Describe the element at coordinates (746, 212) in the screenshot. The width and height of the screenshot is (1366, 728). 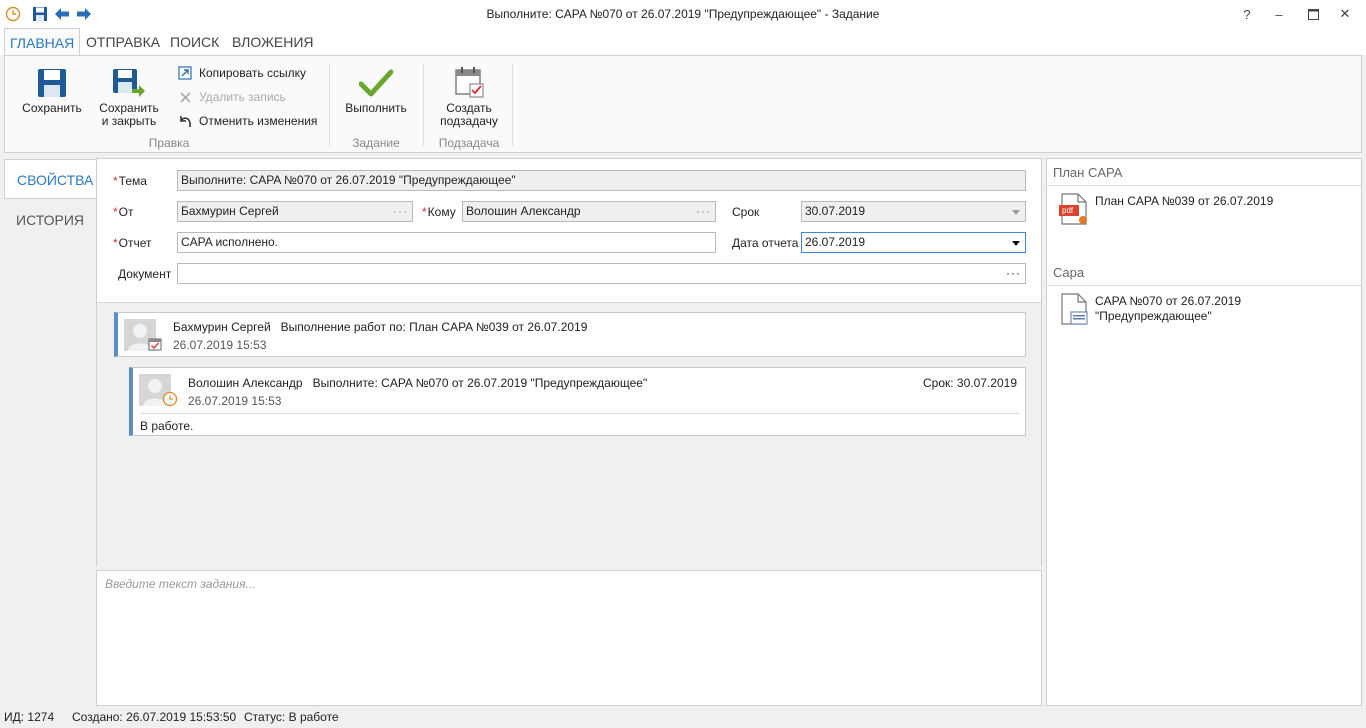
I see `due-label: Срок` at that location.